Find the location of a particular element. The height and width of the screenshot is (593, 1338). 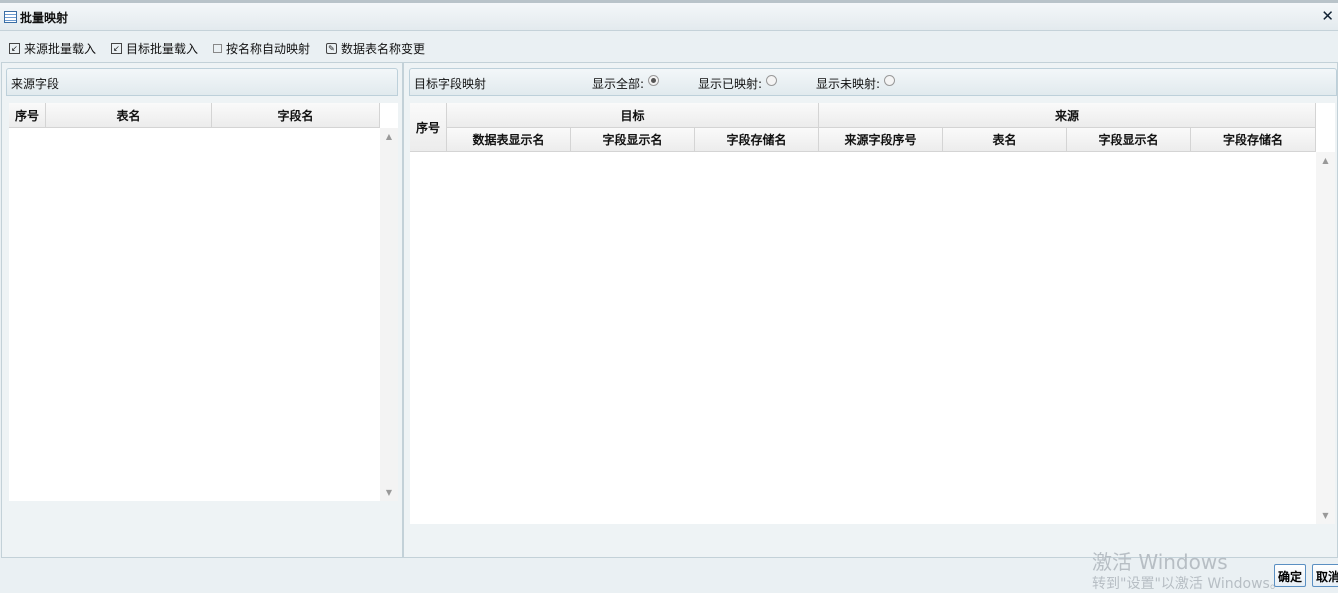

pencil-icon: ✎ is located at coordinates (331, 48).